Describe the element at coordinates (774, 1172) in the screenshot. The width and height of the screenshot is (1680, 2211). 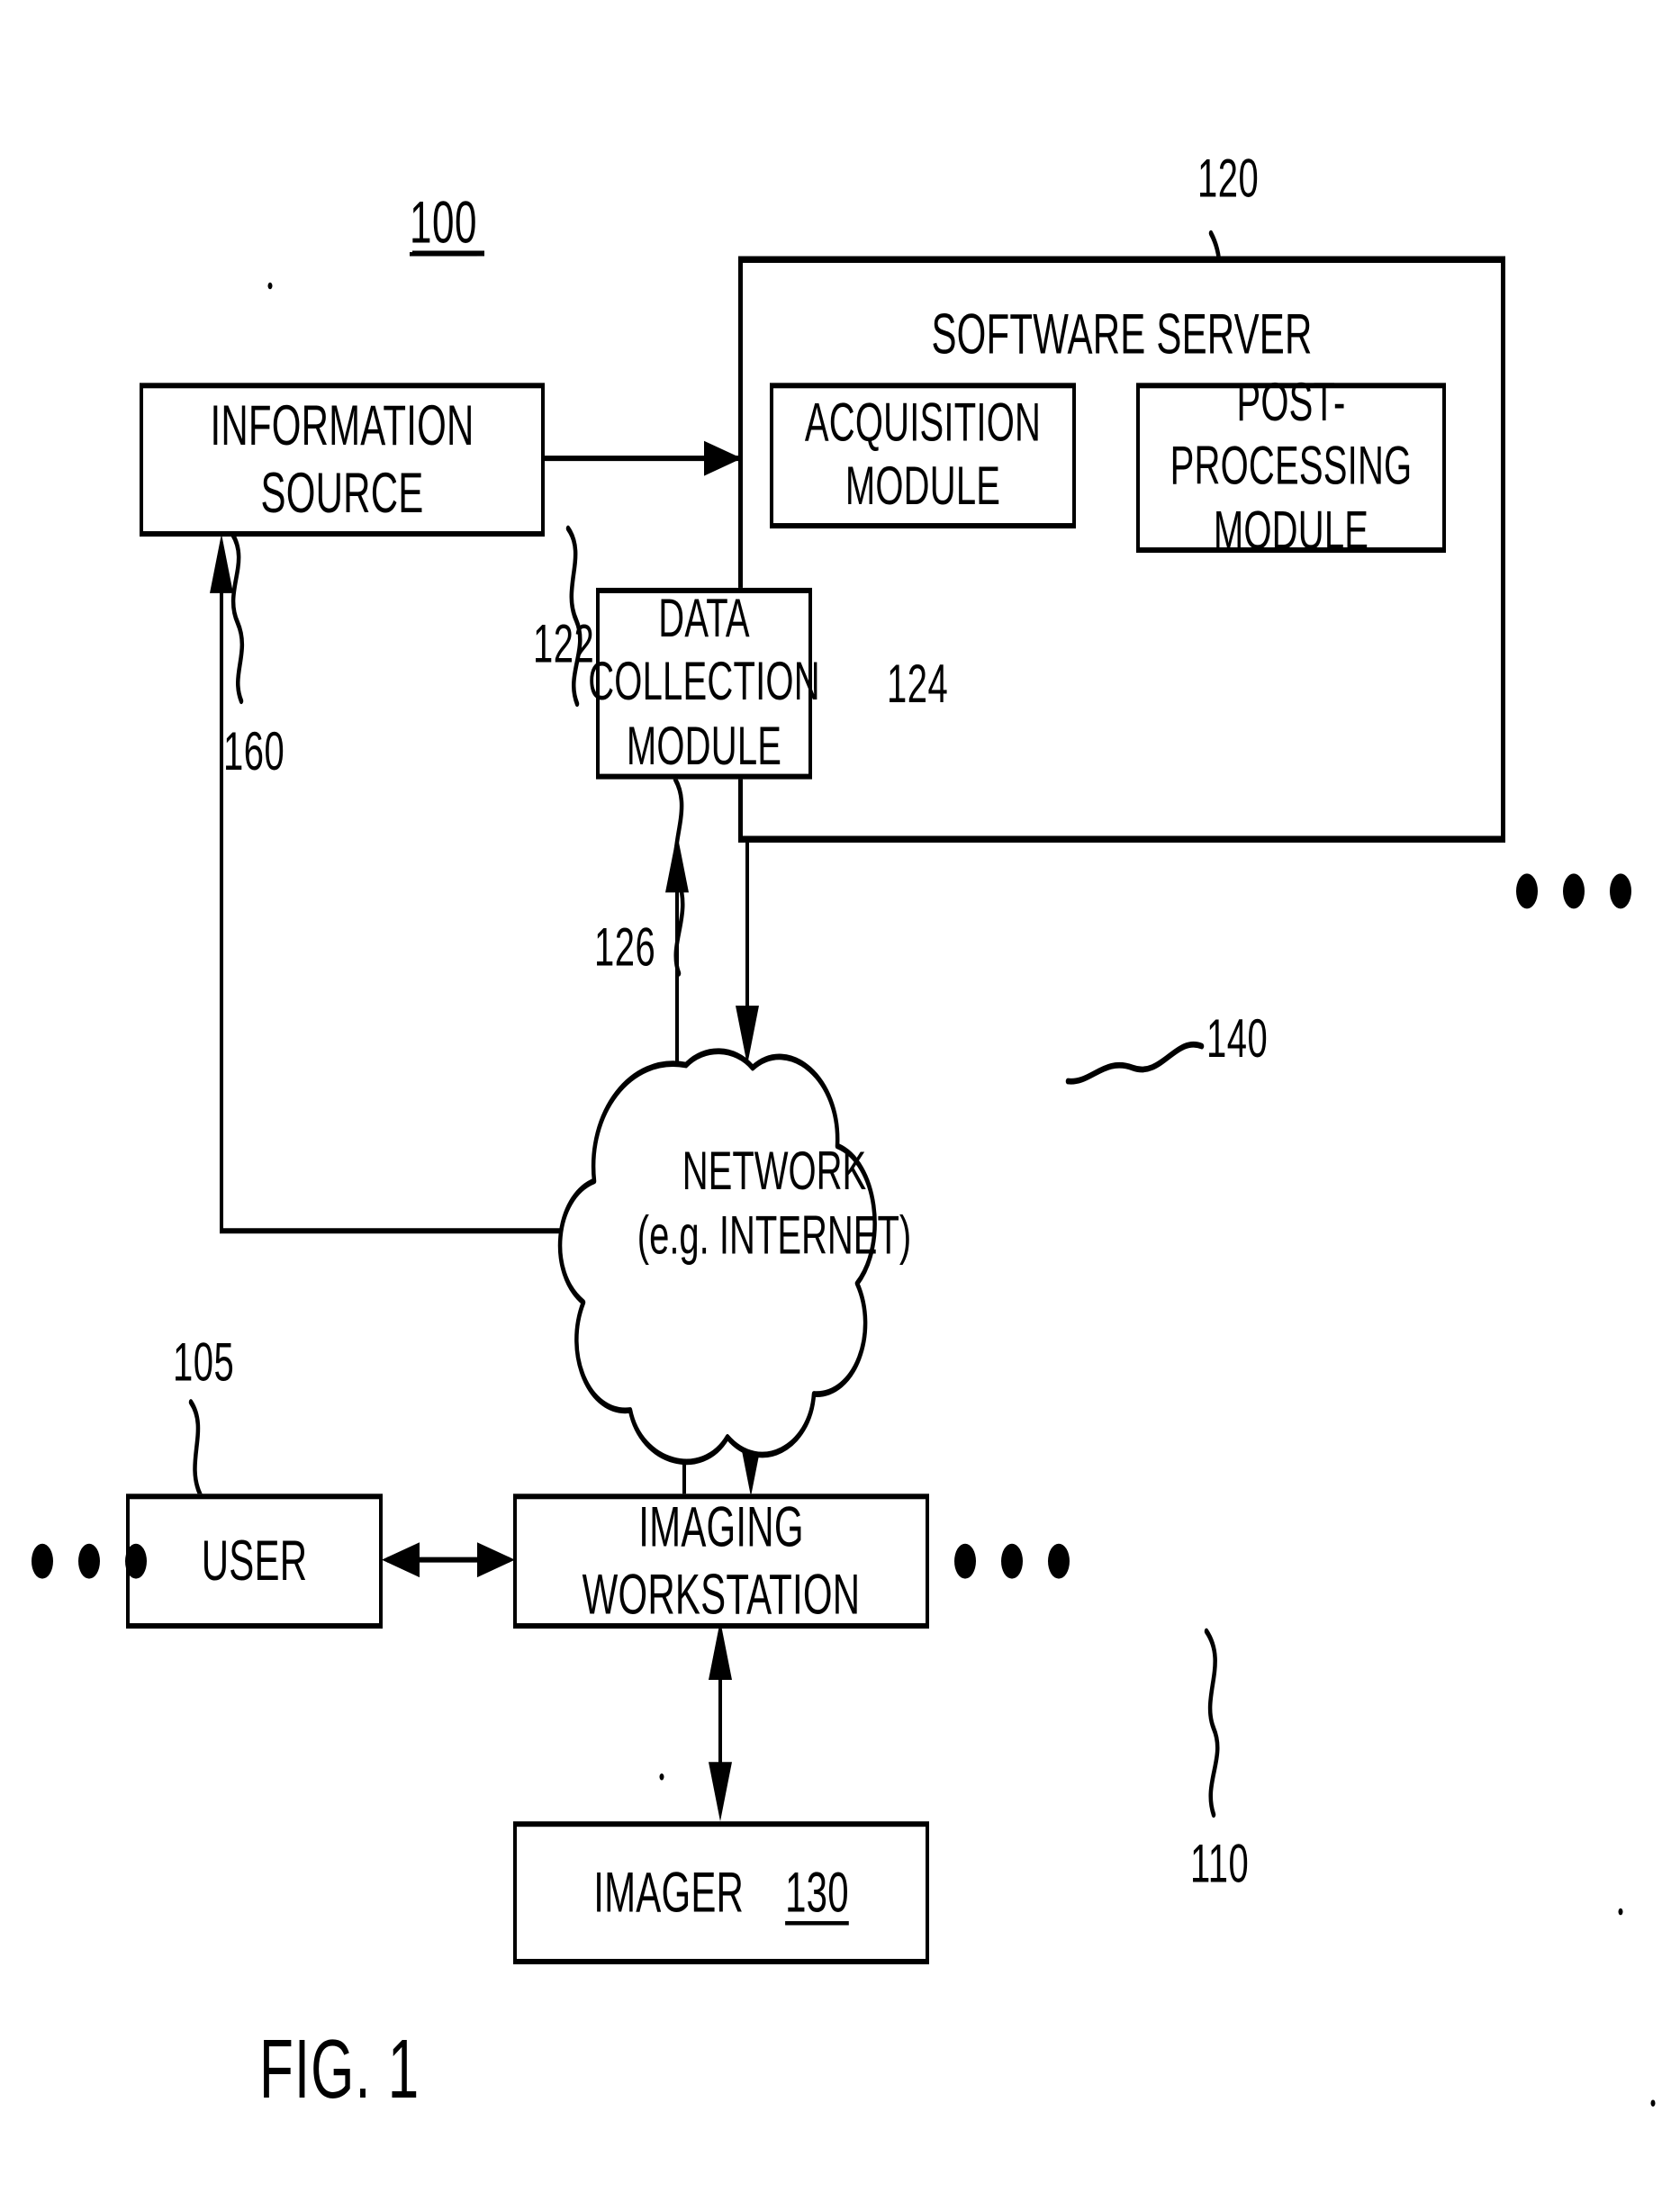
I see `network-label-line1: NETWORK` at that location.